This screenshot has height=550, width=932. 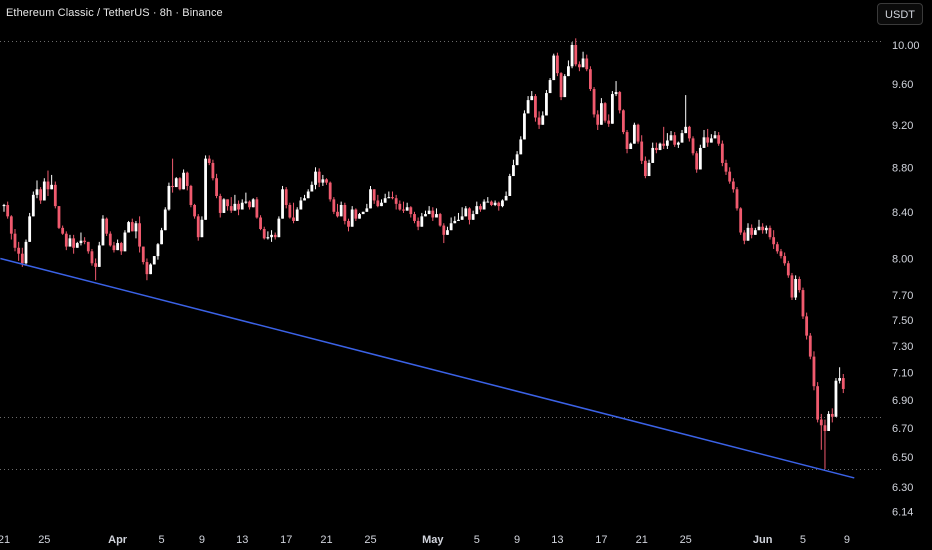 What do you see at coordinates (902, 458) in the screenshot?
I see `y-tick-label: 6.50` at bounding box center [902, 458].